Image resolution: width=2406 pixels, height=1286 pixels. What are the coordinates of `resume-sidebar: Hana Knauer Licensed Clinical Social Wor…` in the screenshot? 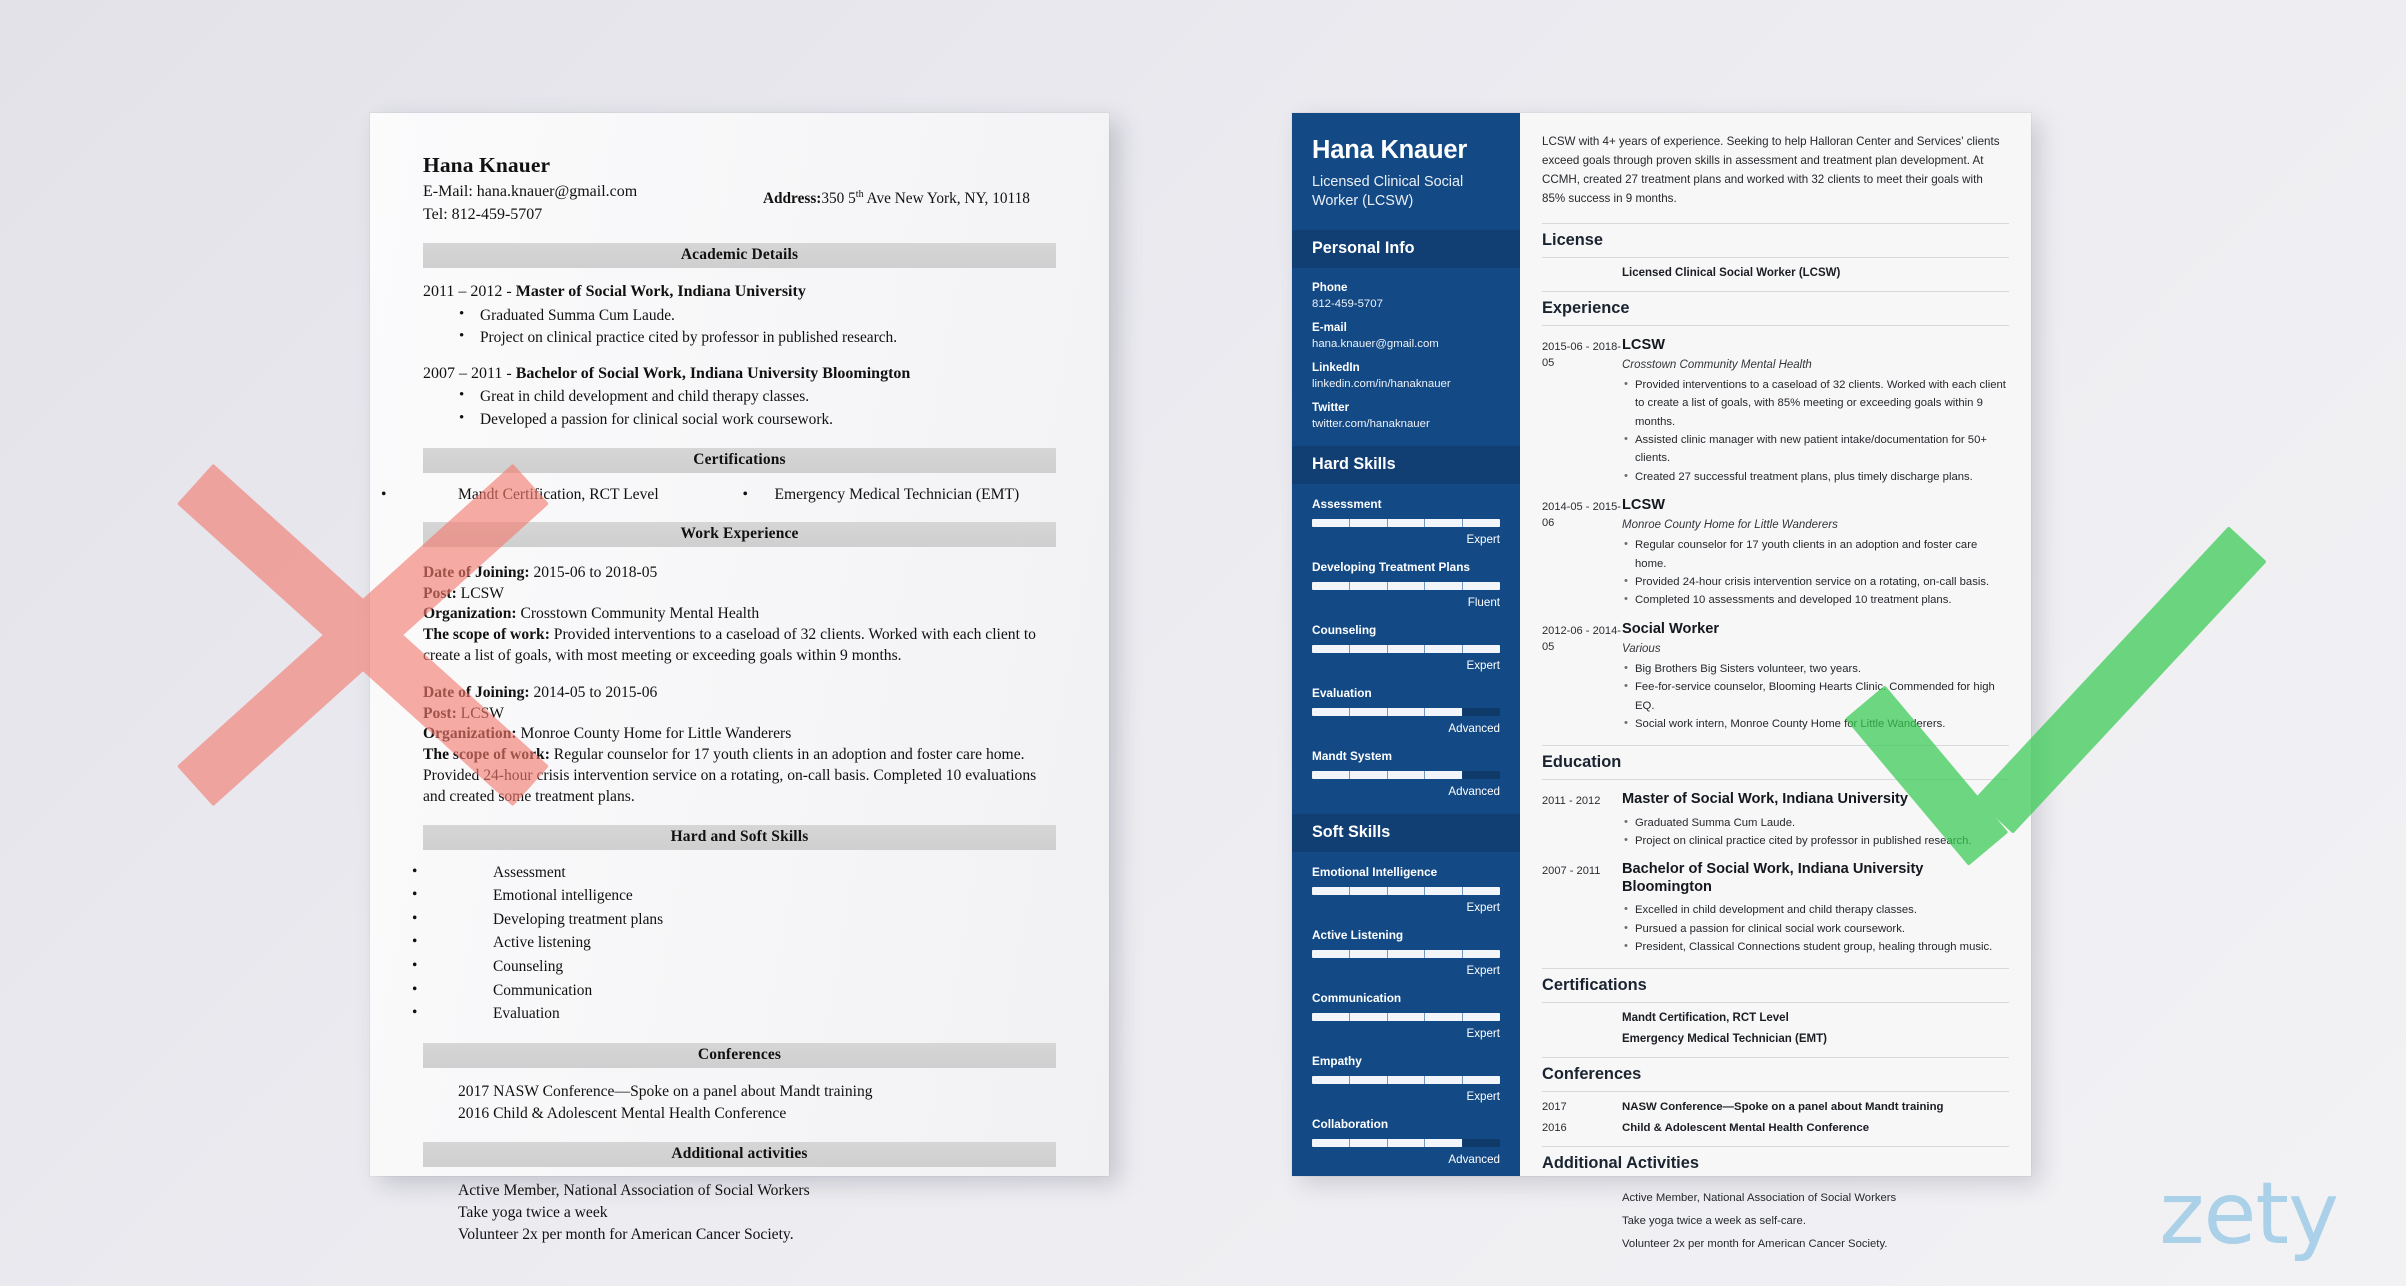 It's located at (1406, 644).